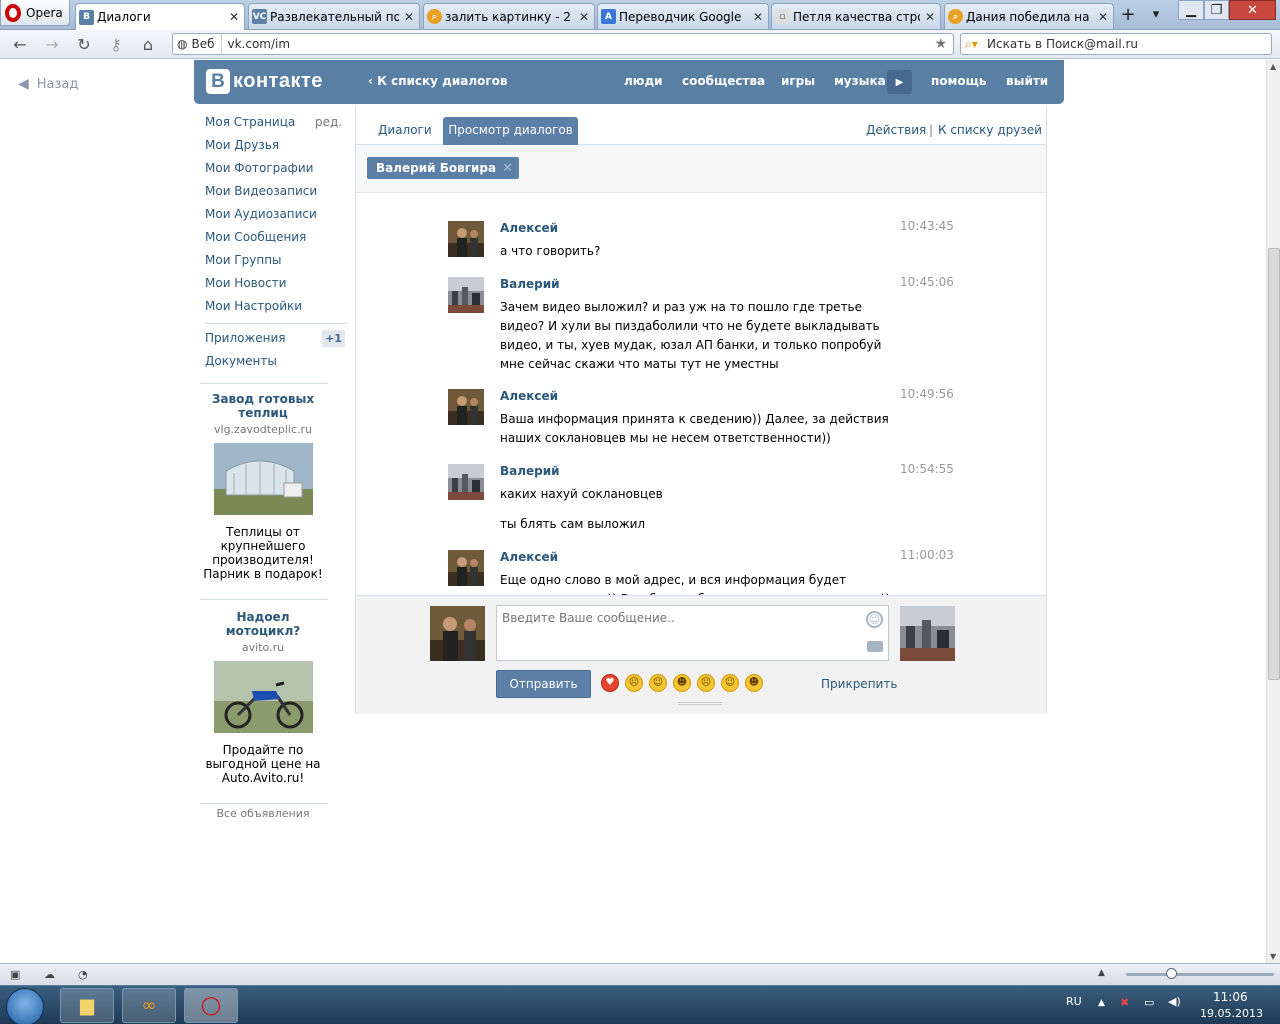  Describe the element at coordinates (263, 624) in the screenshot. I see `ad-title: Надоел мотоцикл?` at that location.